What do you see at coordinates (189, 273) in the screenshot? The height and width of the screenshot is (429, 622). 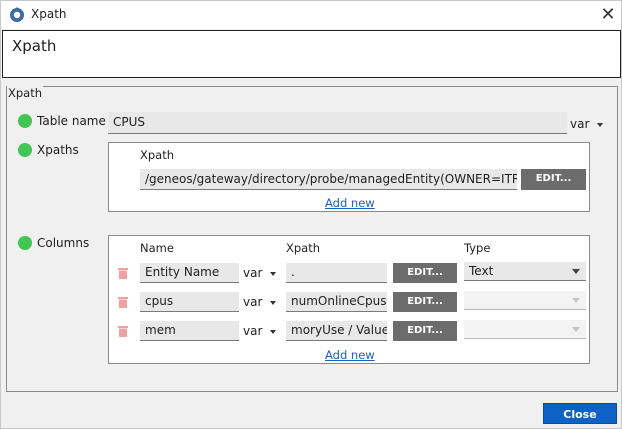 I see `column-name-input: Entity Name` at bounding box center [189, 273].